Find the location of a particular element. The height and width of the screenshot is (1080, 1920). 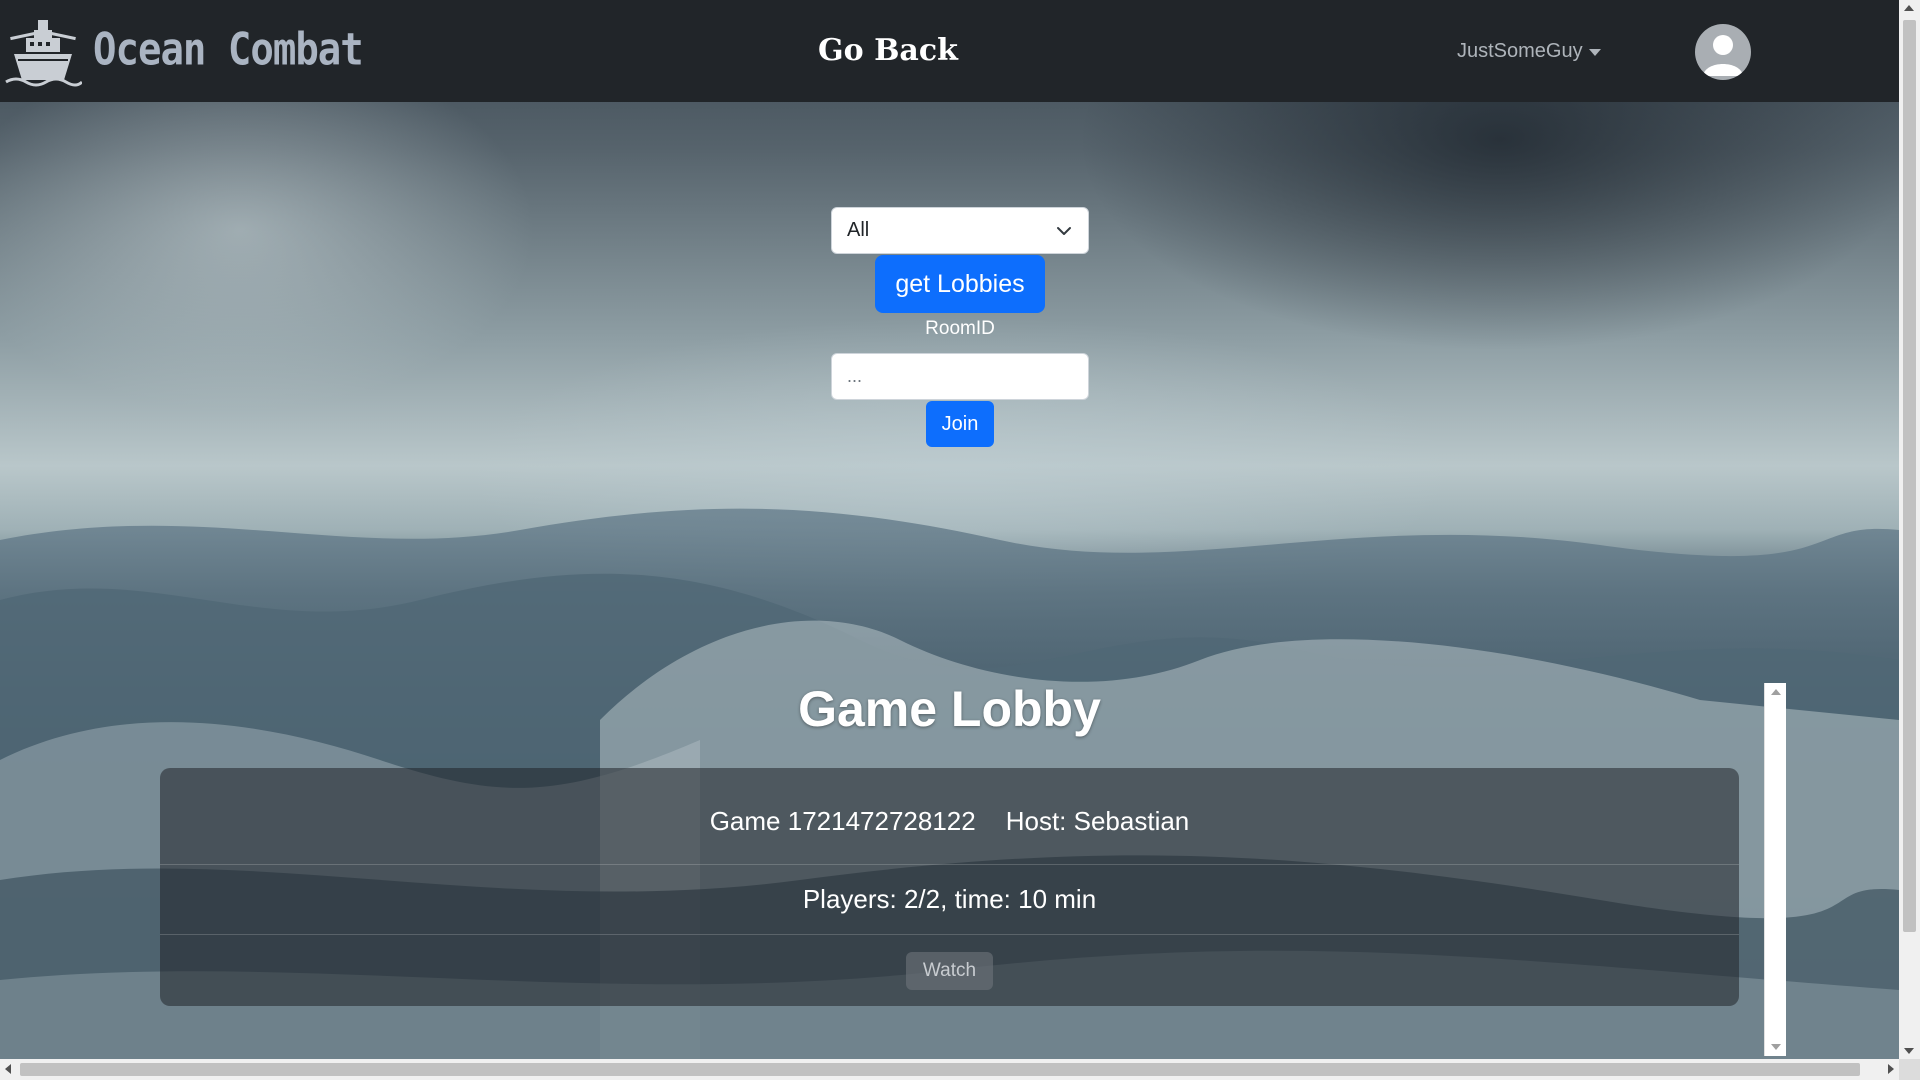

caret-down-icon is located at coordinates (1594, 52).